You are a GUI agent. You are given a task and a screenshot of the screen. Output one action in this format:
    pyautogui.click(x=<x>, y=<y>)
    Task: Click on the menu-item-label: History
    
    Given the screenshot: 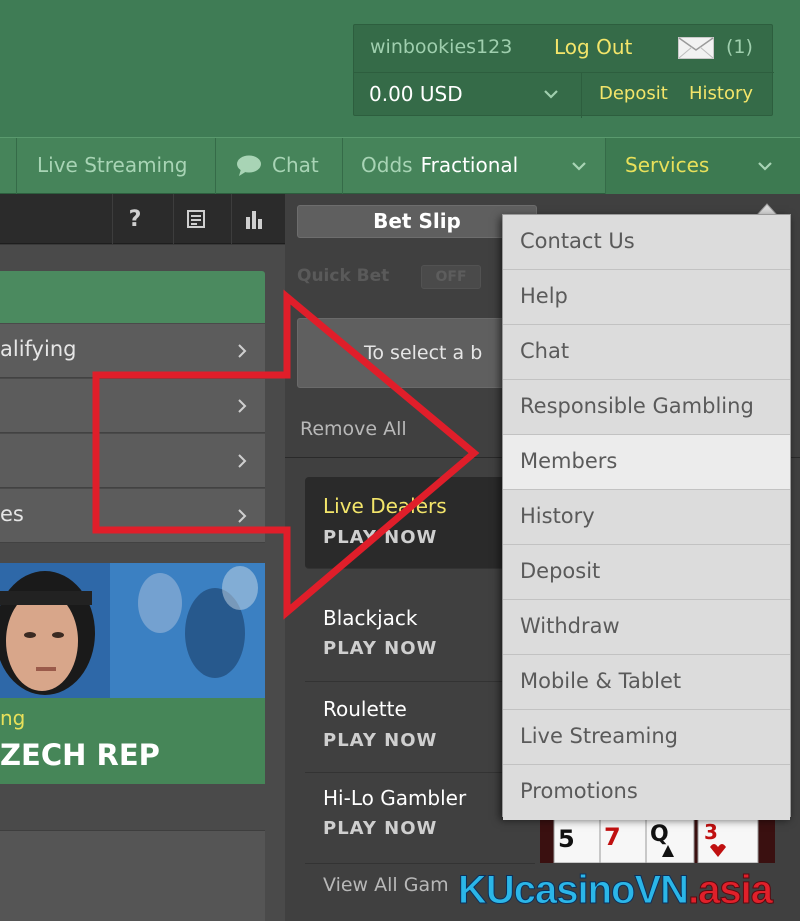 What is the action you would take?
    pyautogui.click(x=557, y=516)
    